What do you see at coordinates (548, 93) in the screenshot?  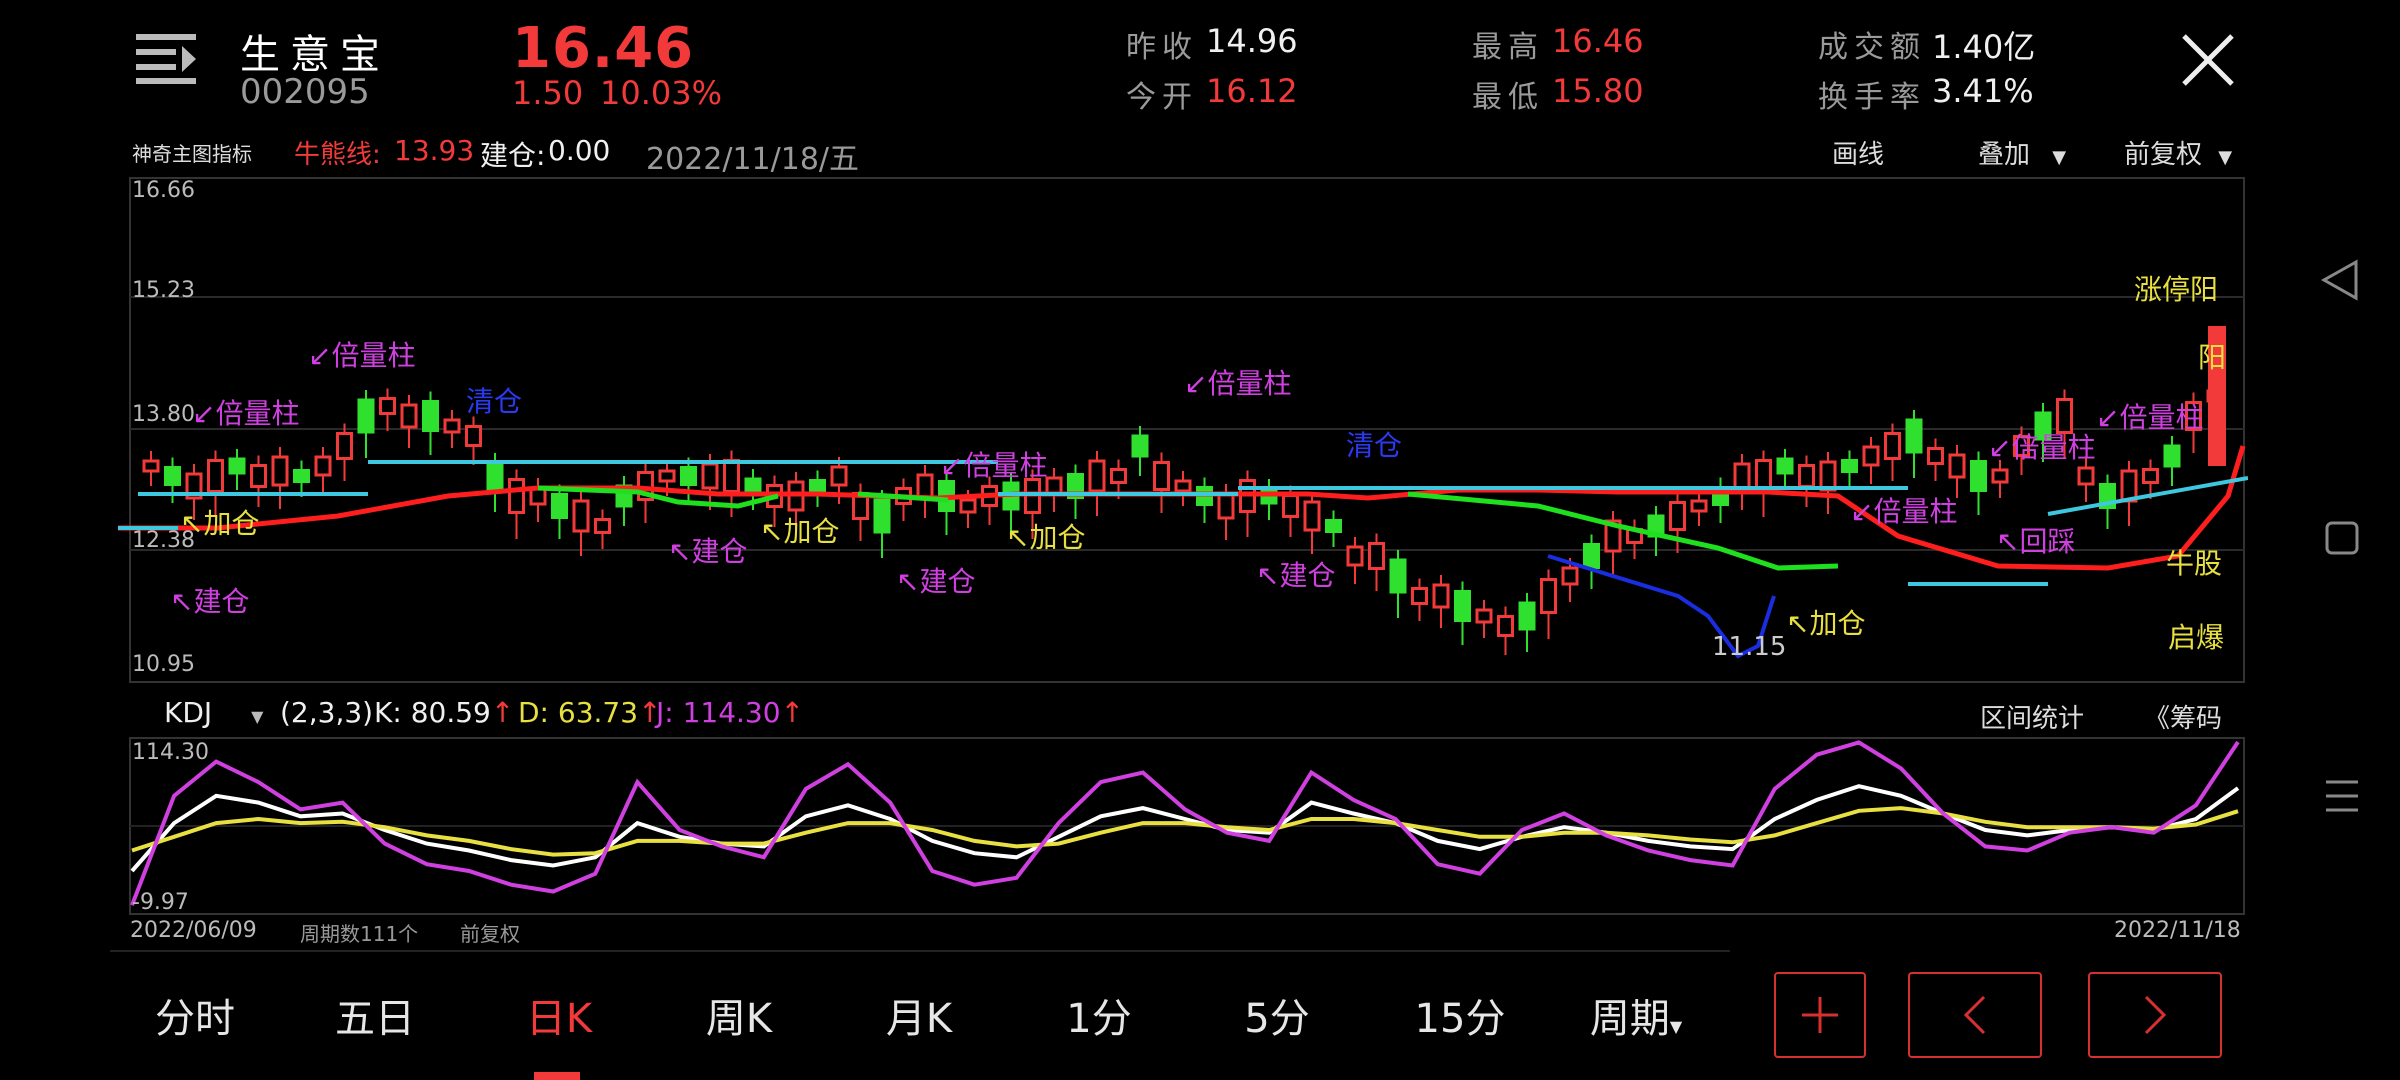 I see `price-change: 1.50` at bounding box center [548, 93].